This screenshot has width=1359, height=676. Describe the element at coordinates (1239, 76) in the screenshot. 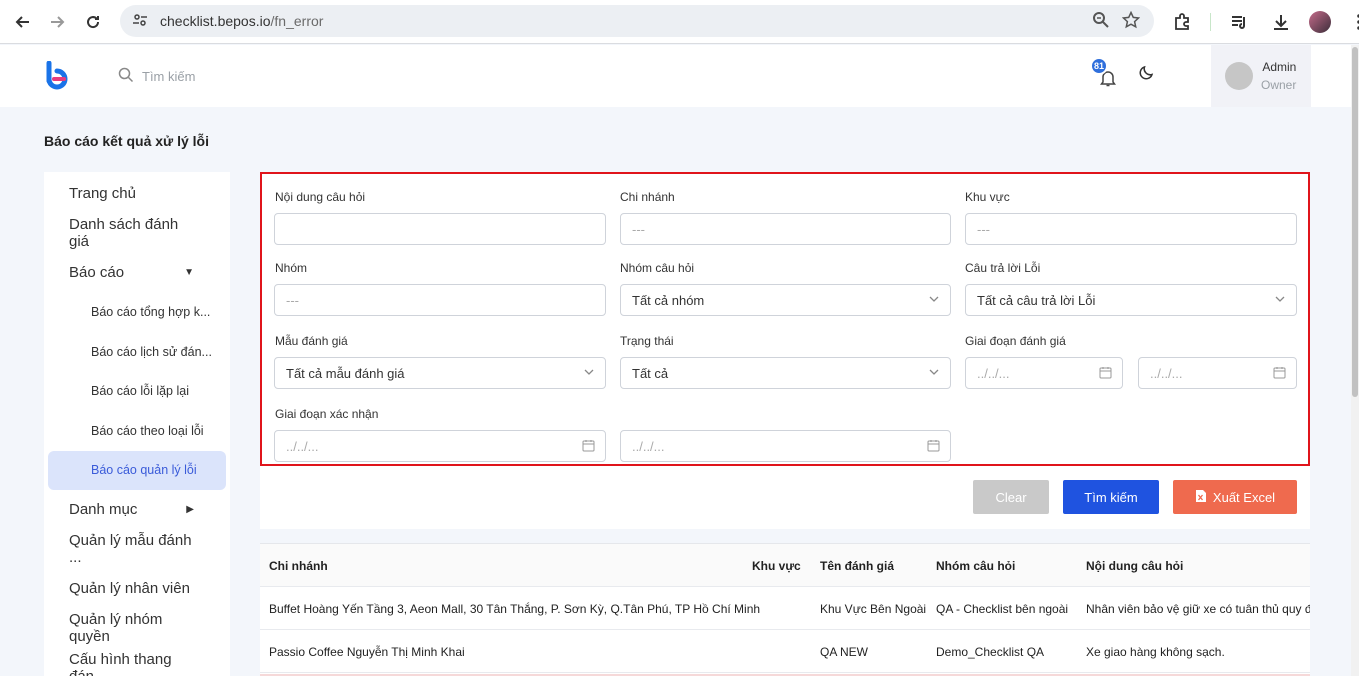

I see `user-avatar` at that location.